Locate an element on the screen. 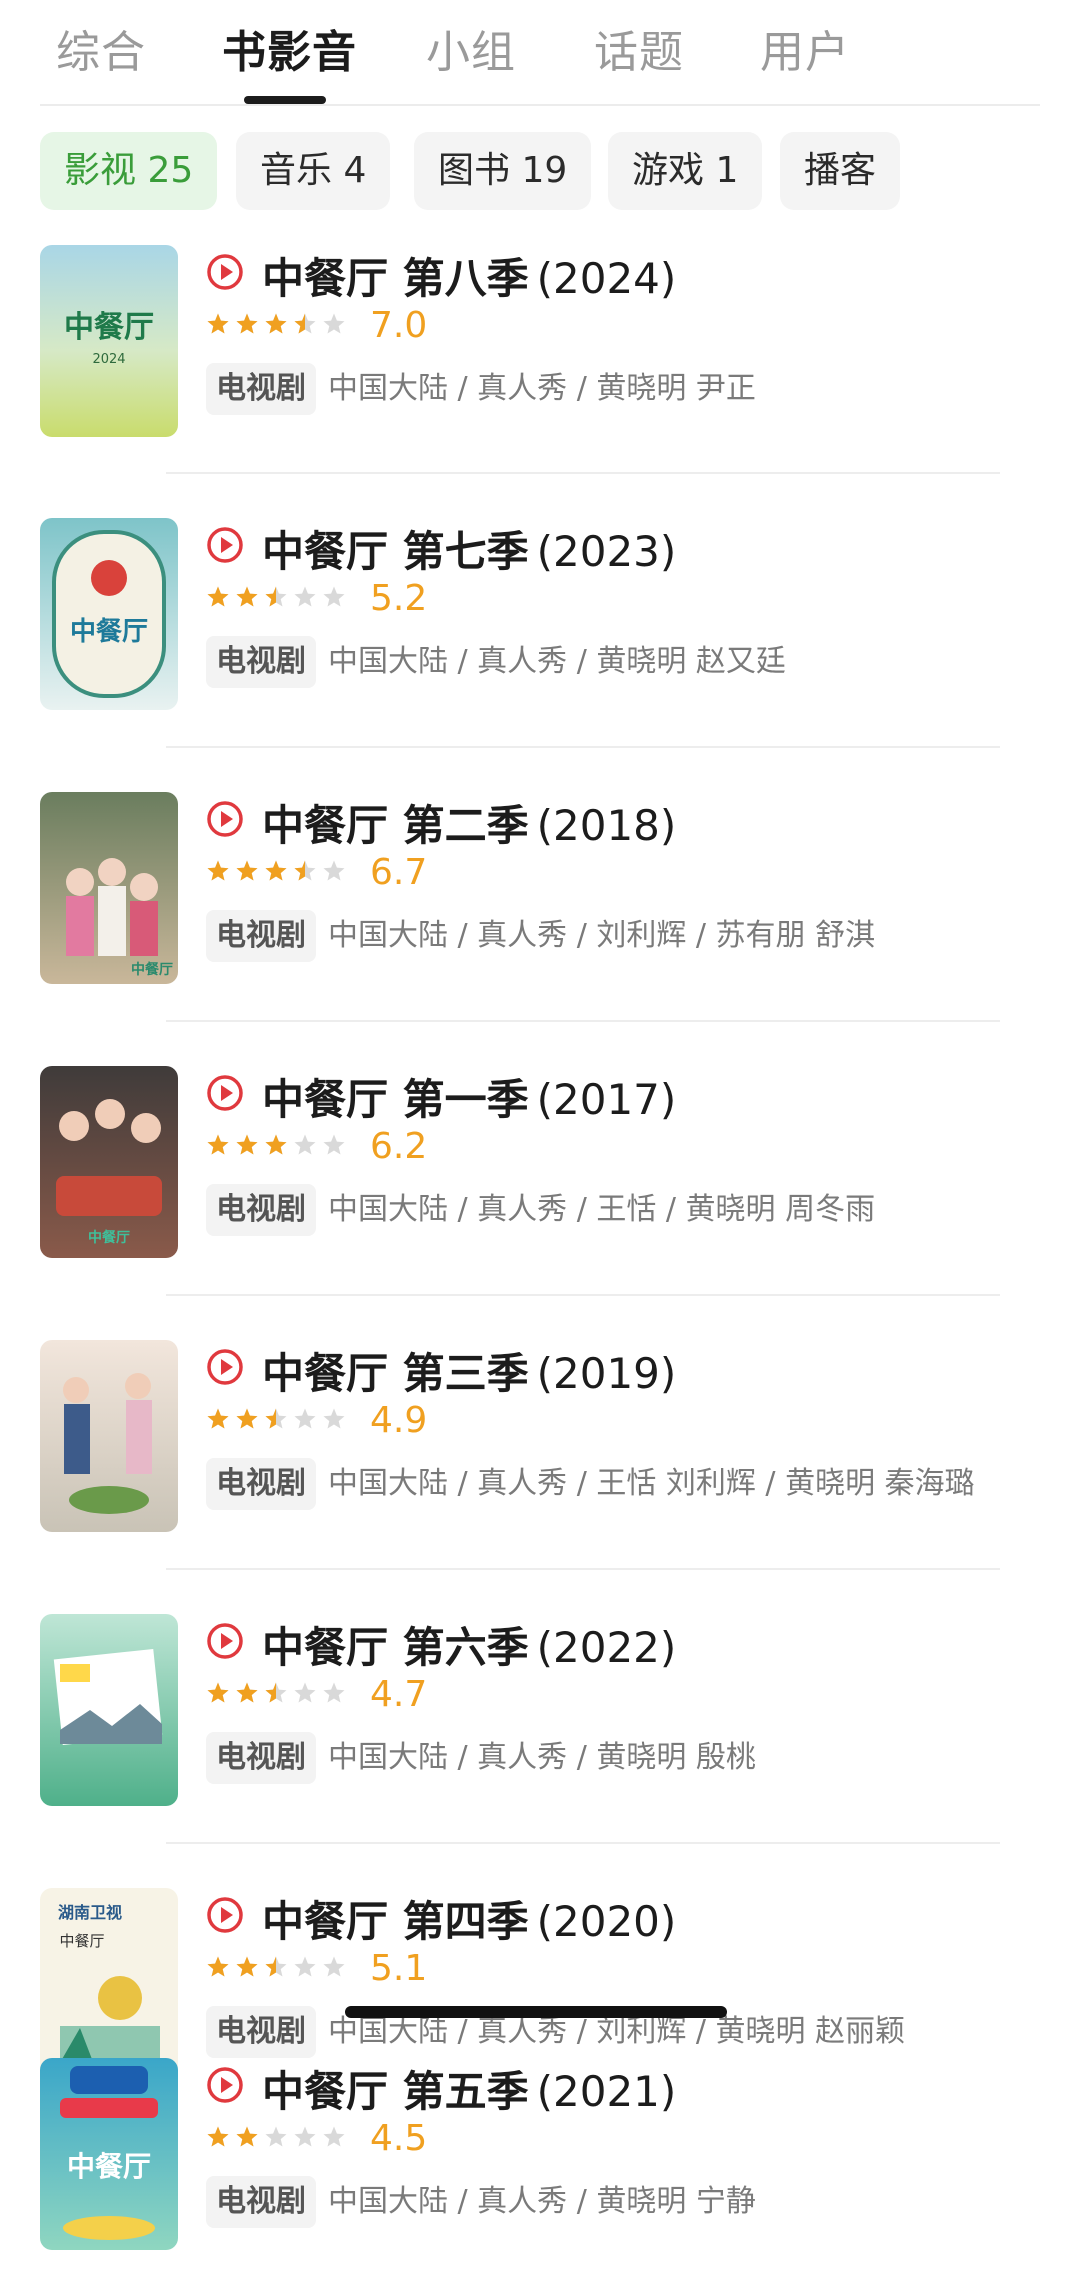 Image resolution: width=1080 pixels, height=2281 pixels. filter-chip-movies: 影视 25 is located at coordinates (129, 171).